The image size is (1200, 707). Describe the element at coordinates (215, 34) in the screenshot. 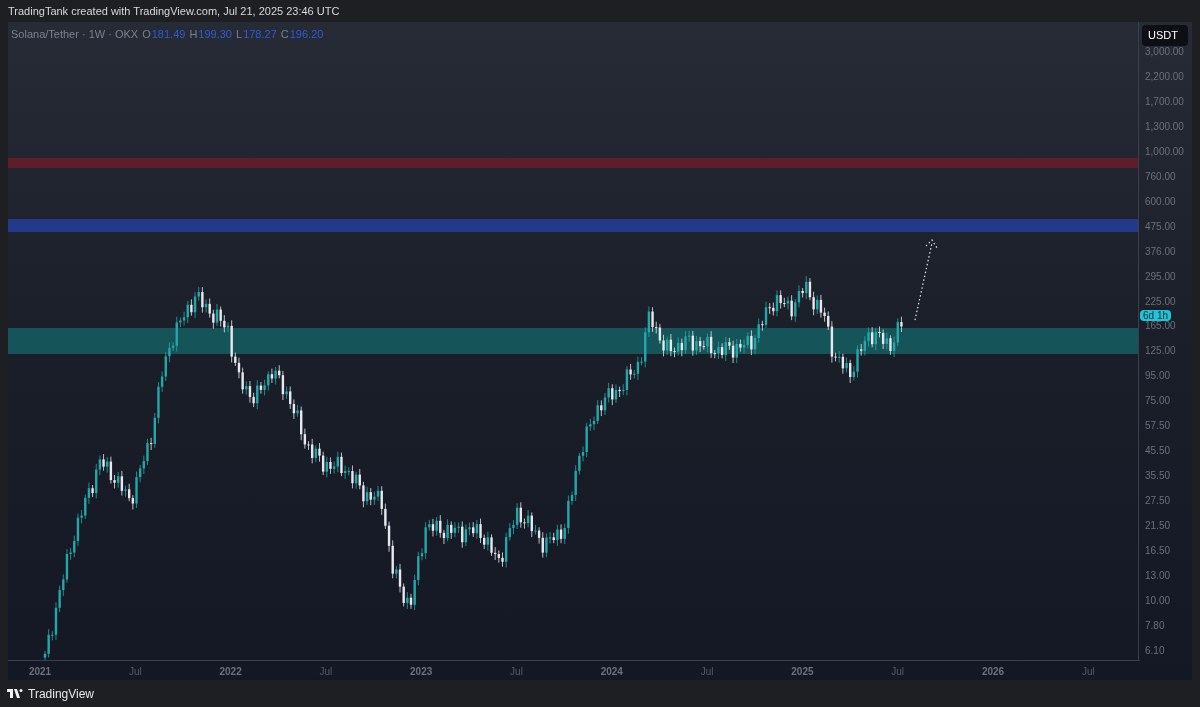

I see `ohlc-value: 199.30` at that location.